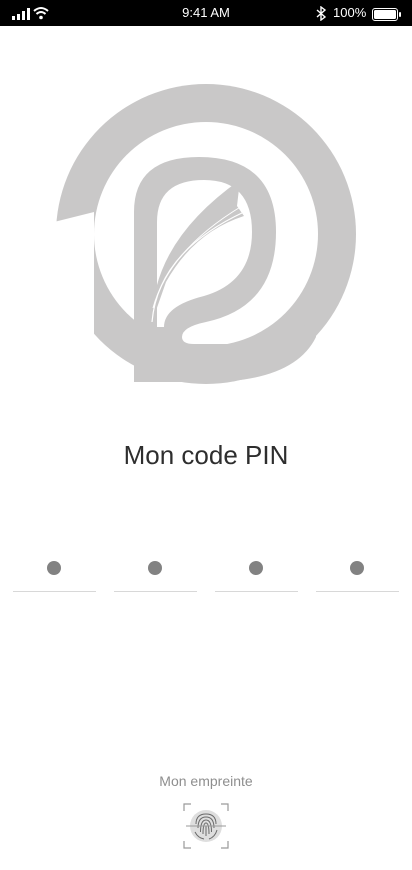  I want to click on fingerprint-icon, so click(206, 826).